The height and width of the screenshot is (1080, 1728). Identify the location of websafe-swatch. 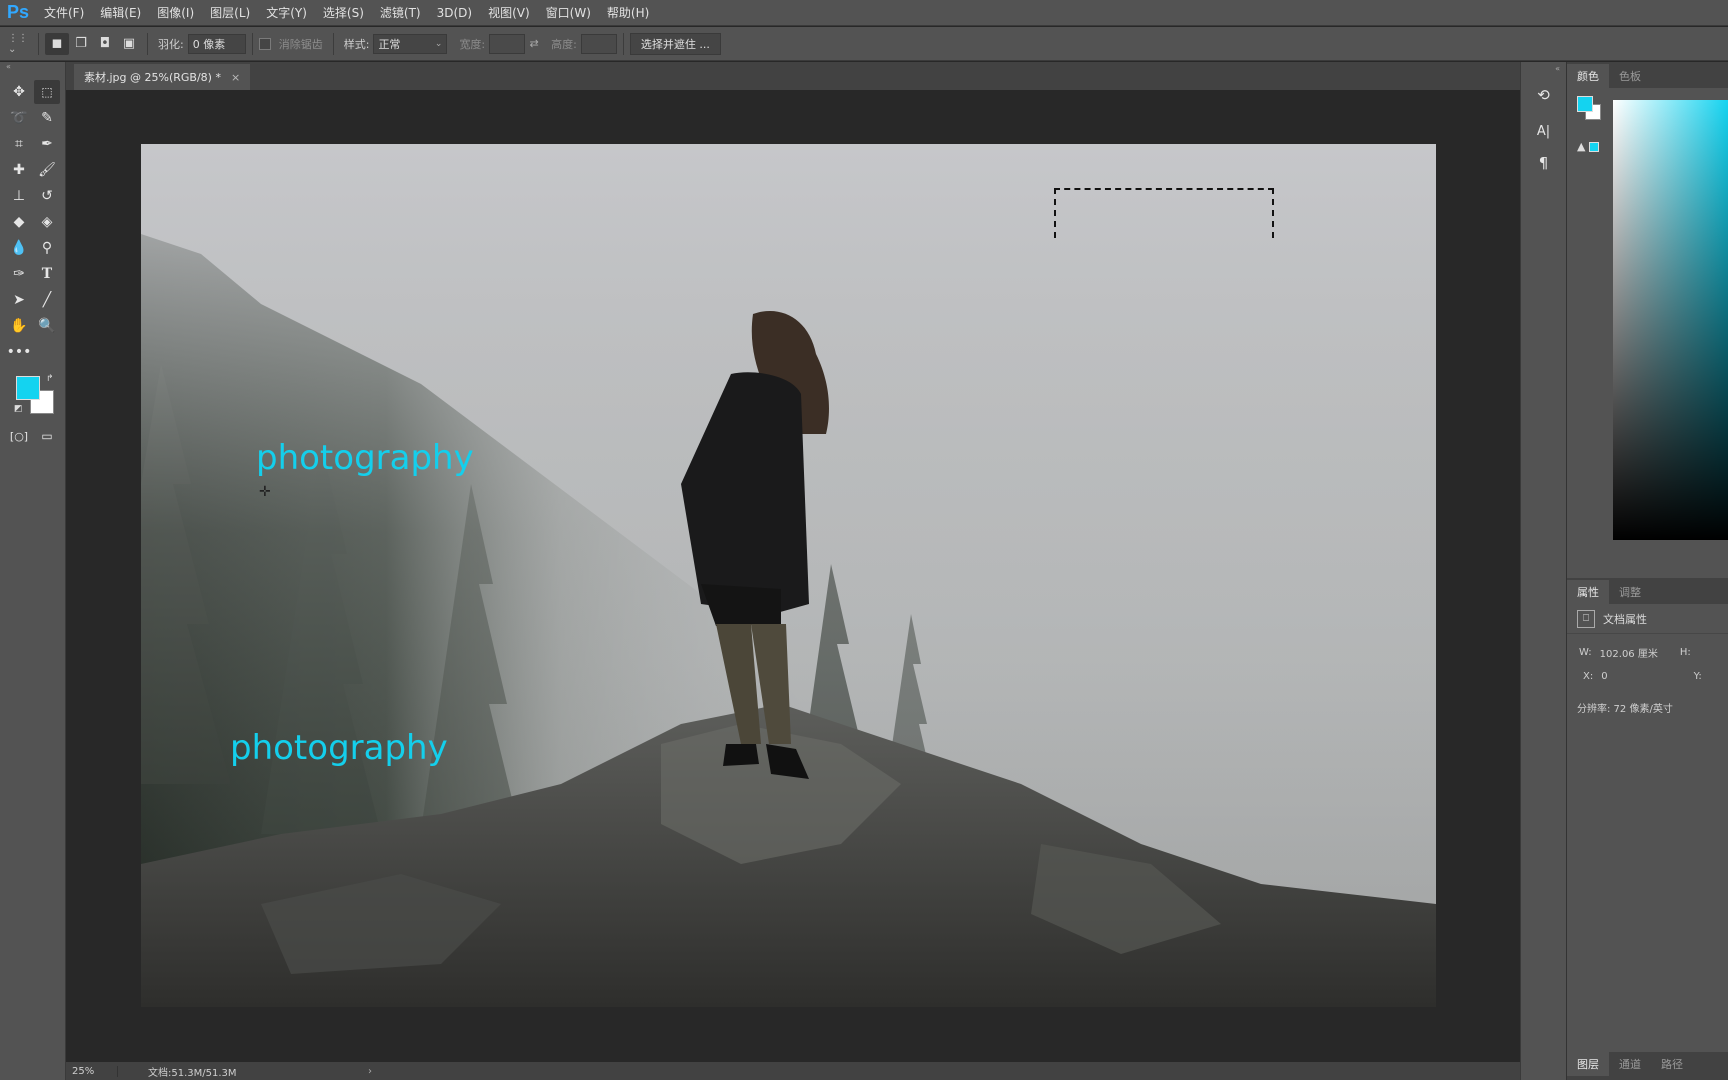
(1594, 146).